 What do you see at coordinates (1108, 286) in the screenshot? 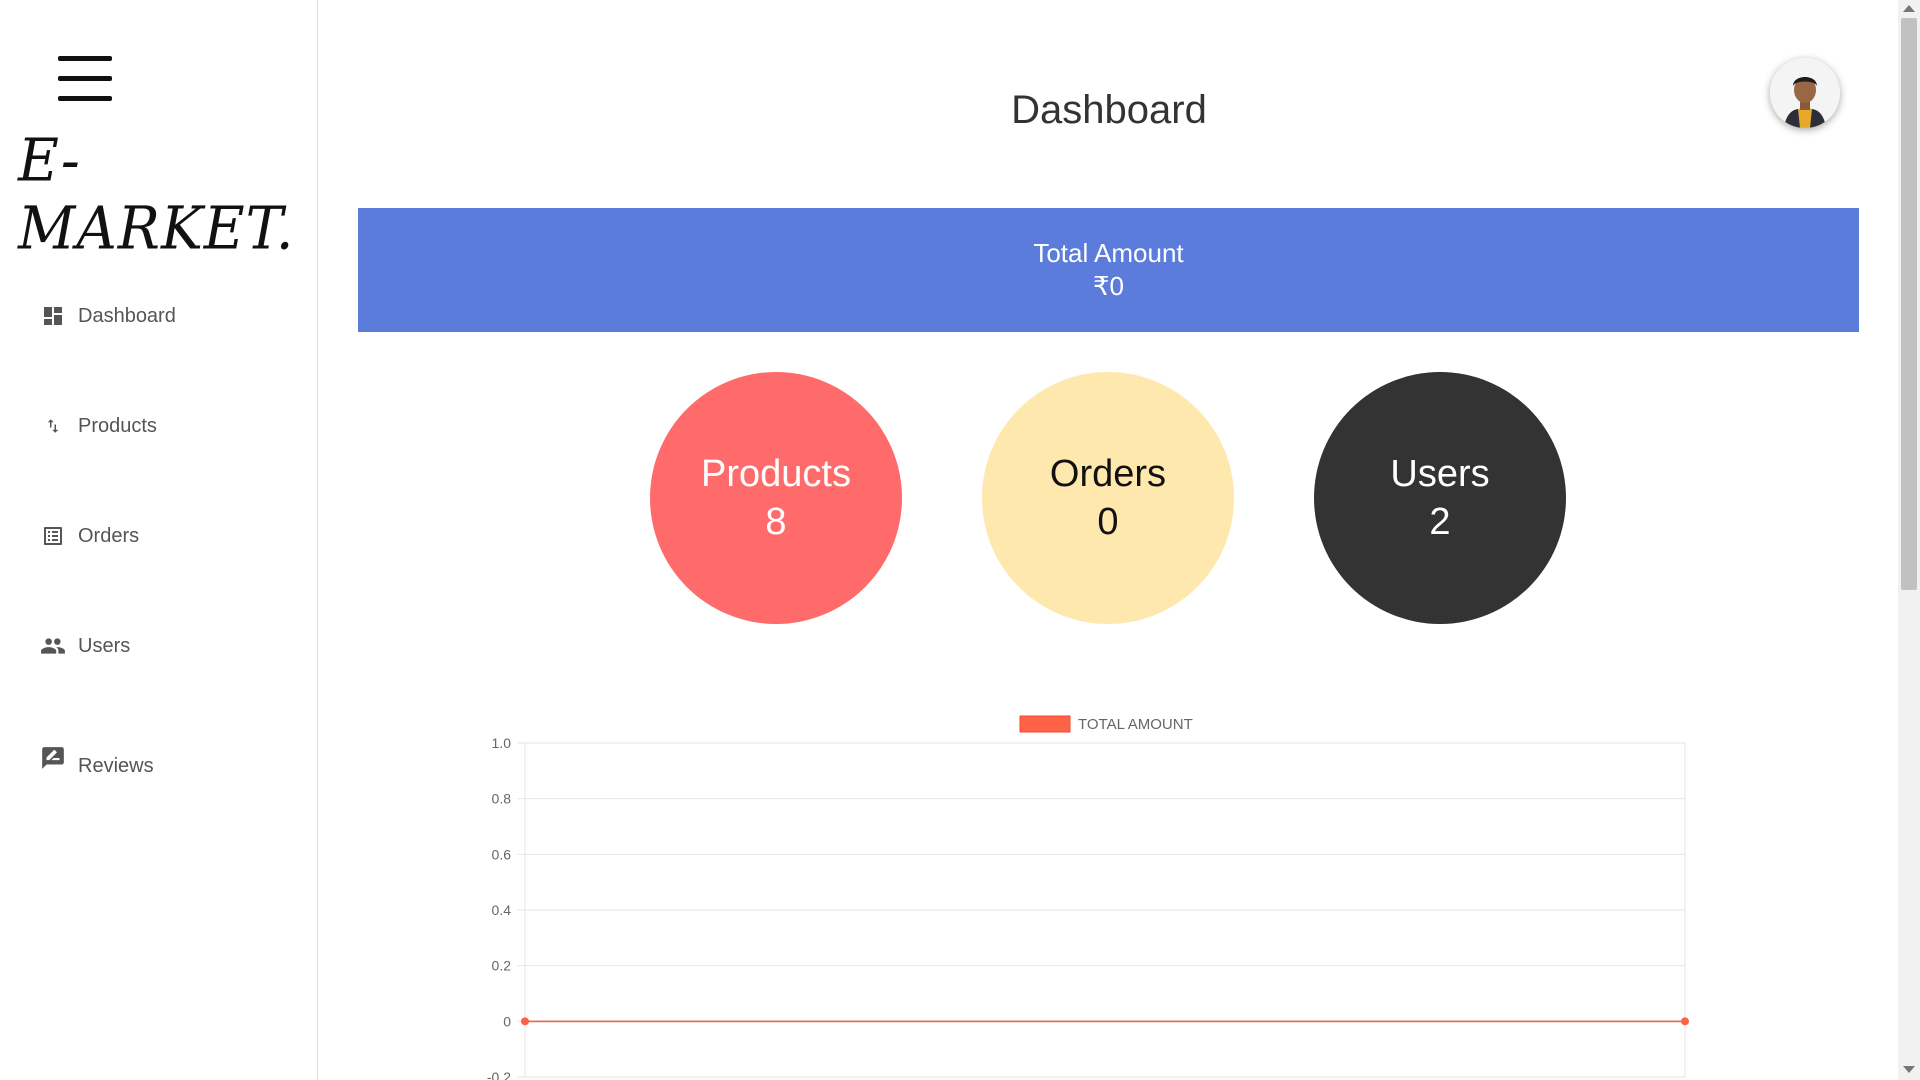
I see `total-amount-value: ₹0` at bounding box center [1108, 286].